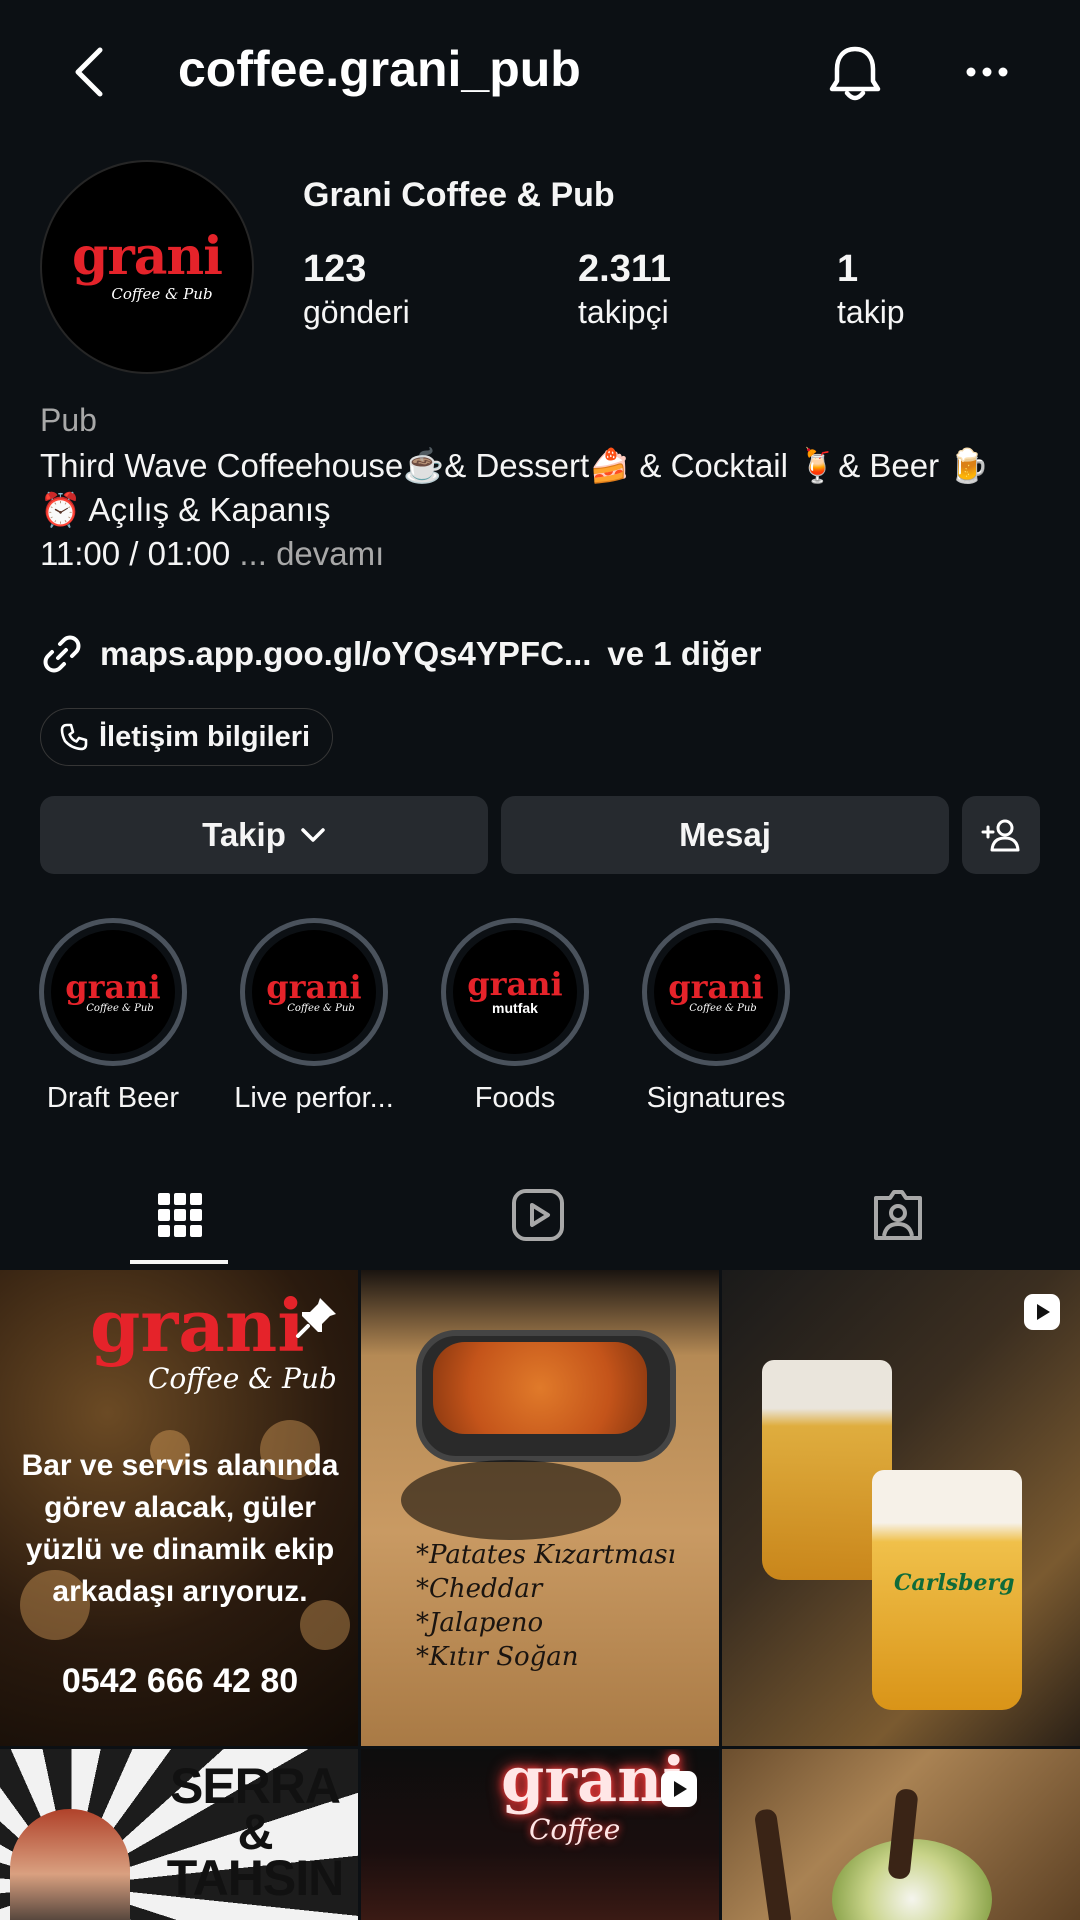 The height and width of the screenshot is (1920, 1080). What do you see at coordinates (113, 1098) in the screenshot?
I see `highlight-label: Draft Beer` at bounding box center [113, 1098].